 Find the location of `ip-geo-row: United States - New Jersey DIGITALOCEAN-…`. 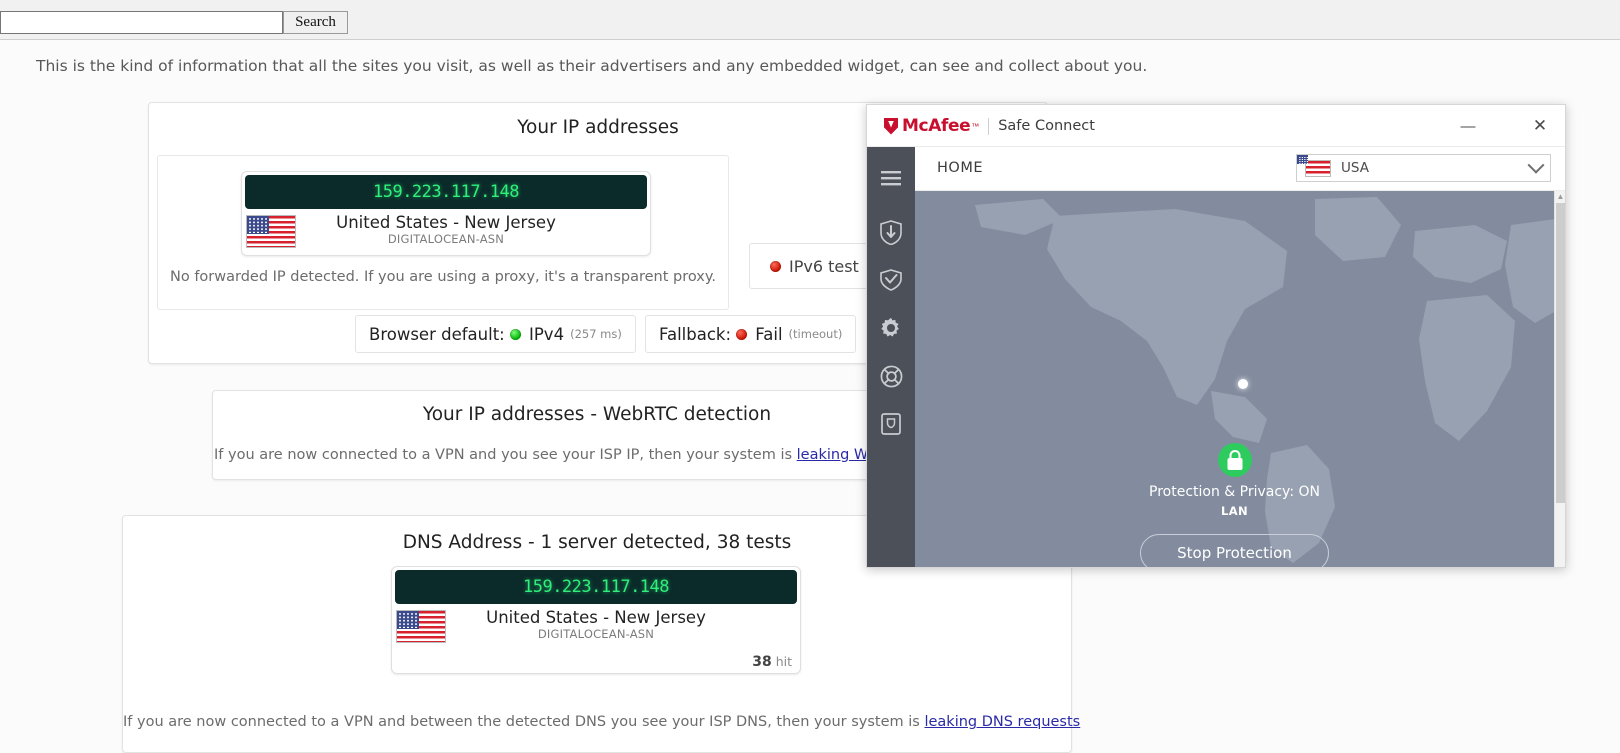

ip-geo-row: United States - New Jersey DIGITALOCEAN-… is located at coordinates (446, 232).